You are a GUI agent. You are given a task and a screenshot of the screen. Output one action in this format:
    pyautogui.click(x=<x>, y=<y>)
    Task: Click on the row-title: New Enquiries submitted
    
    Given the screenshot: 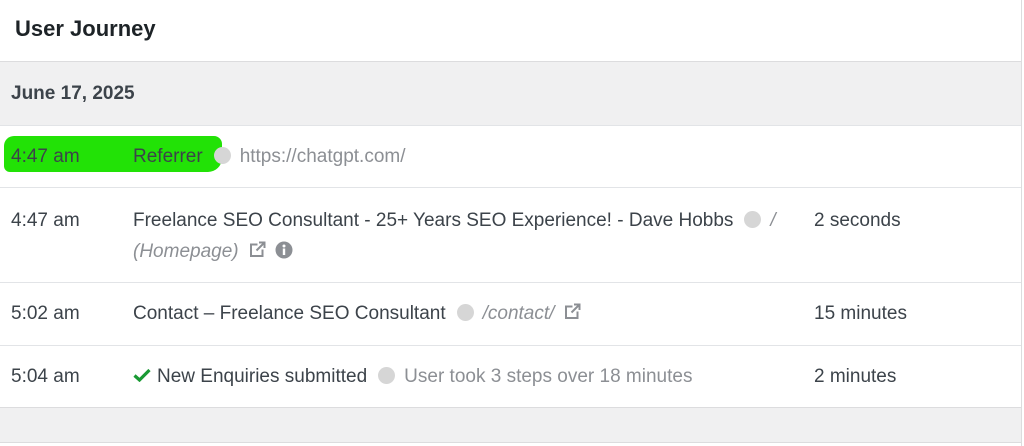 What is the action you would take?
    pyautogui.click(x=262, y=376)
    